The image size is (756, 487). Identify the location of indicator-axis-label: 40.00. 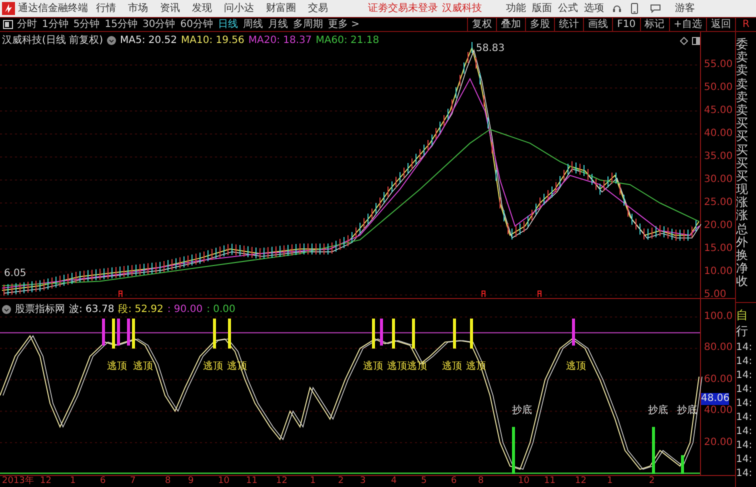
(718, 411).